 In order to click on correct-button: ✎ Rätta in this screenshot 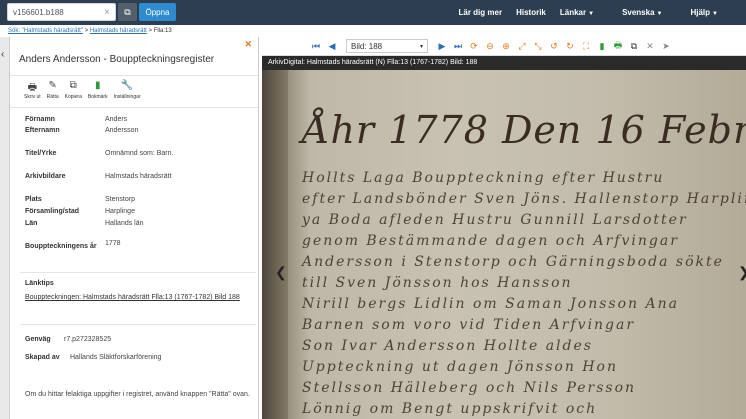, I will do `click(53, 91)`.